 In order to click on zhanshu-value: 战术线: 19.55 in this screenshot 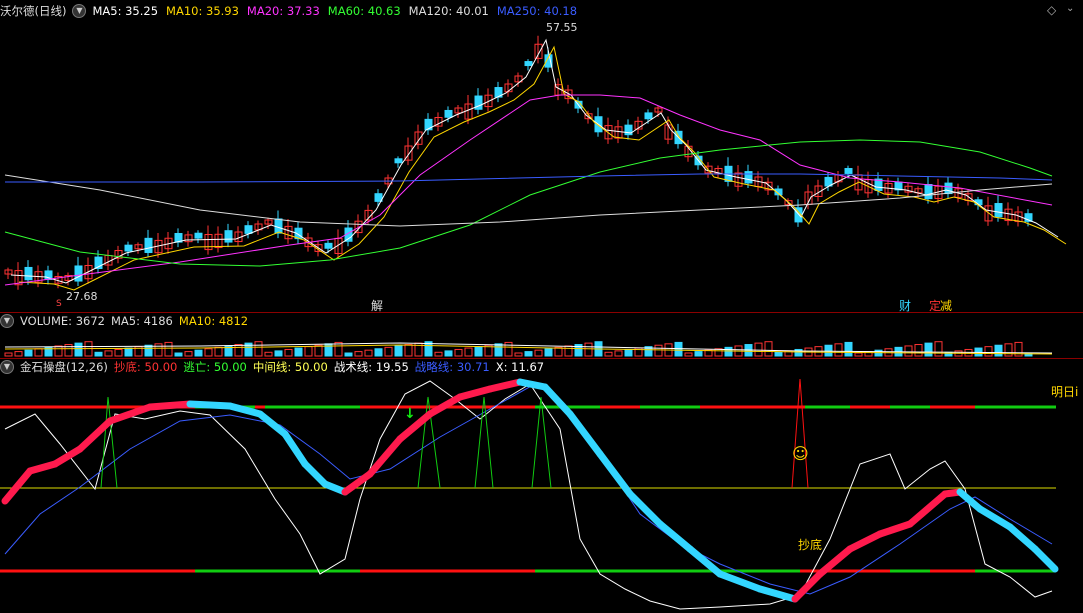, I will do `click(371, 367)`.